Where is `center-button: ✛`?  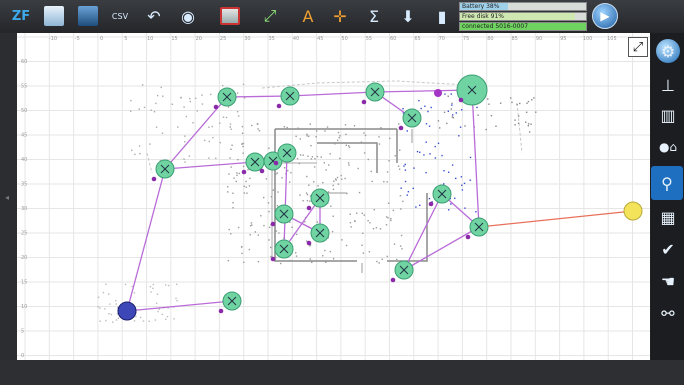
center-button: ✛ is located at coordinates (340, 16).